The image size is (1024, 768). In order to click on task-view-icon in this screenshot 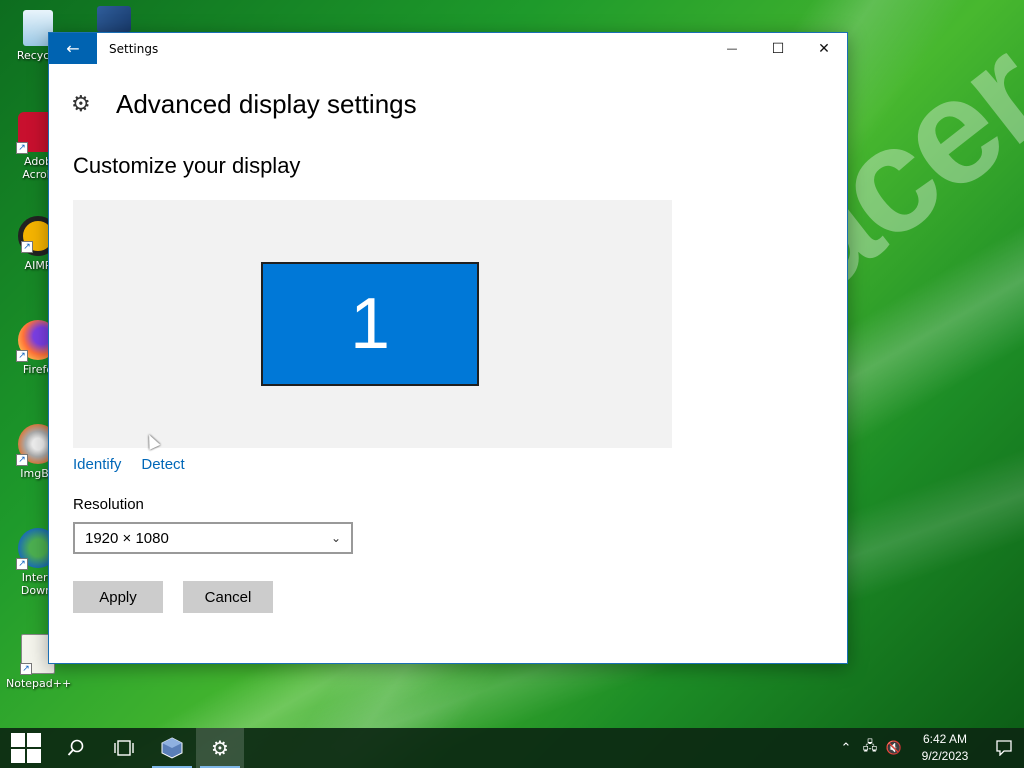, I will do `click(124, 748)`.